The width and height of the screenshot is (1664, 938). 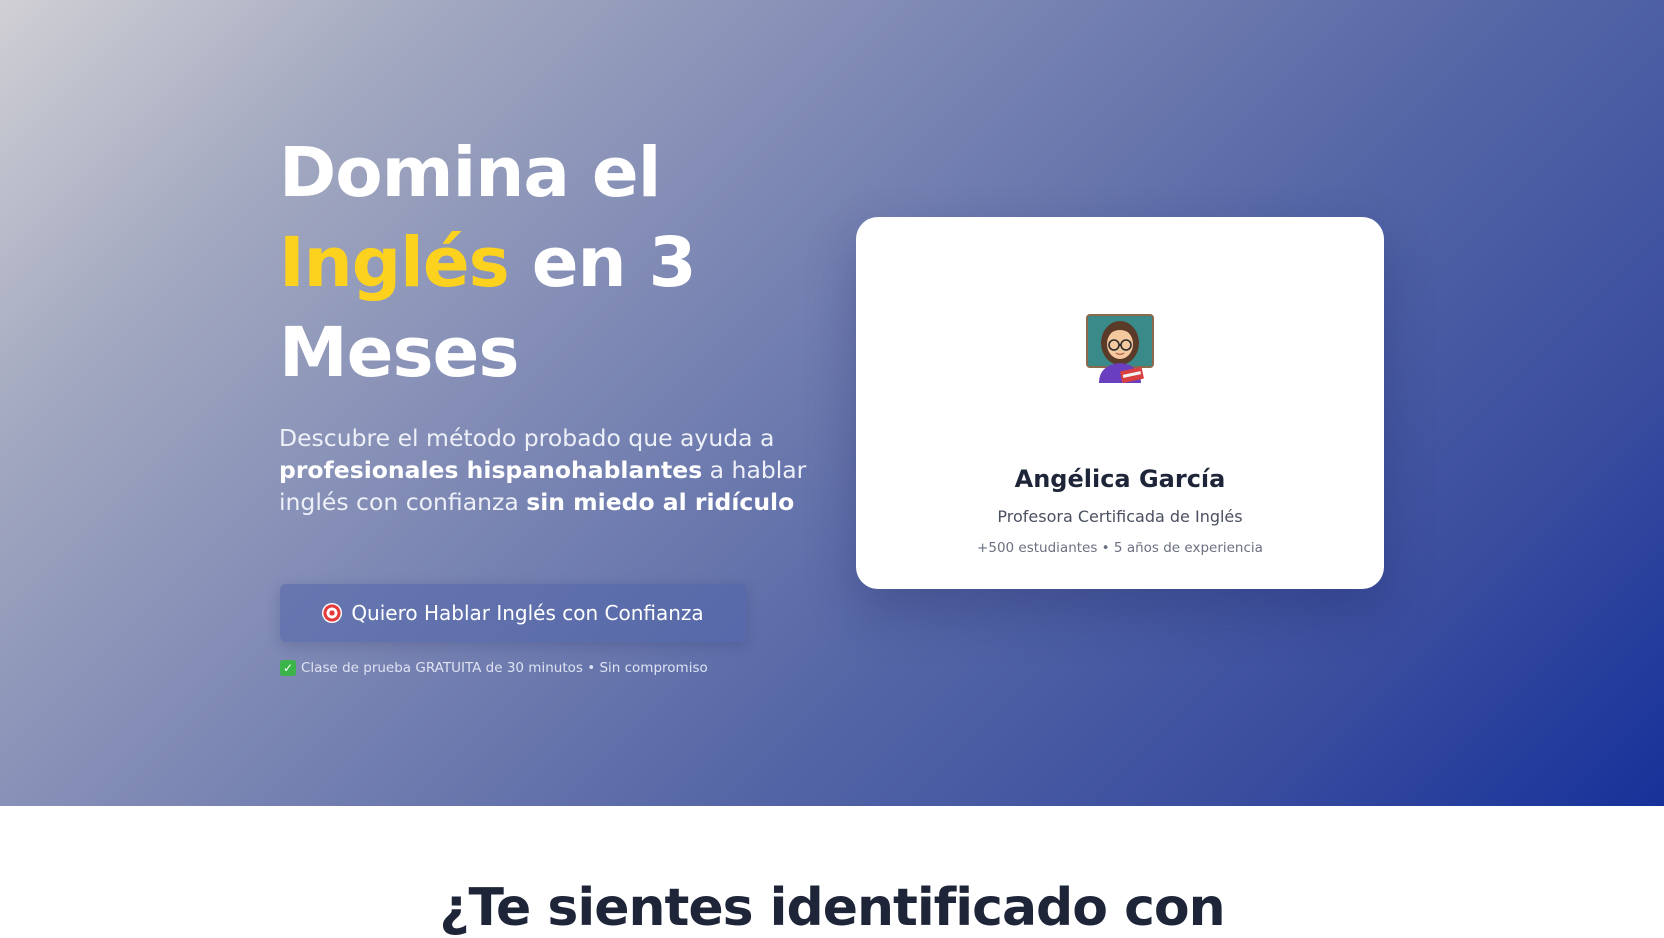 What do you see at coordinates (491, 470) in the screenshot?
I see `subhead-bold1: profesionales hispanohablantes` at bounding box center [491, 470].